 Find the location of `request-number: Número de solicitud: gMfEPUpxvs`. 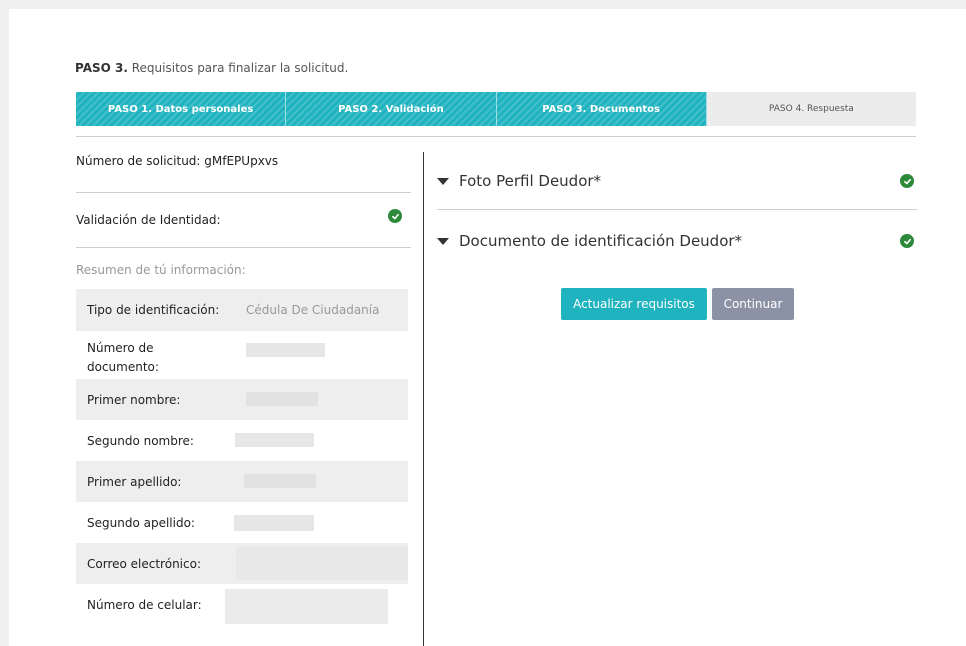

request-number: Número de solicitud: gMfEPUpxvs is located at coordinates (177, 161).